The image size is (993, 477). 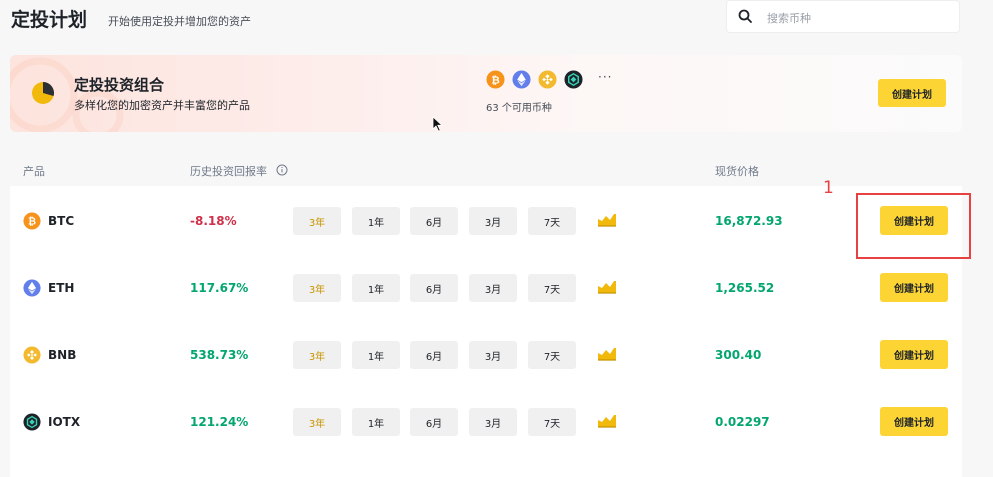 I want to click on coin-symbol: ETH, so click(x=61, y=288).